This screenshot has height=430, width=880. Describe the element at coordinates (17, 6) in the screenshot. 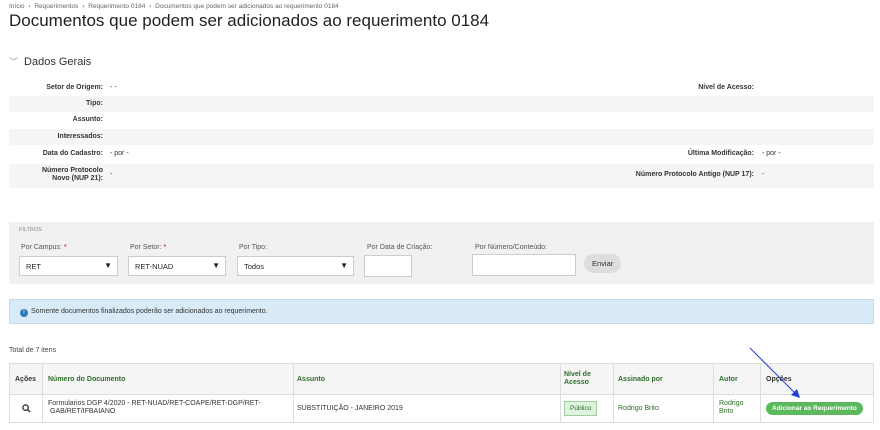

I see `breadcrumb-inicio: Início` at that location.